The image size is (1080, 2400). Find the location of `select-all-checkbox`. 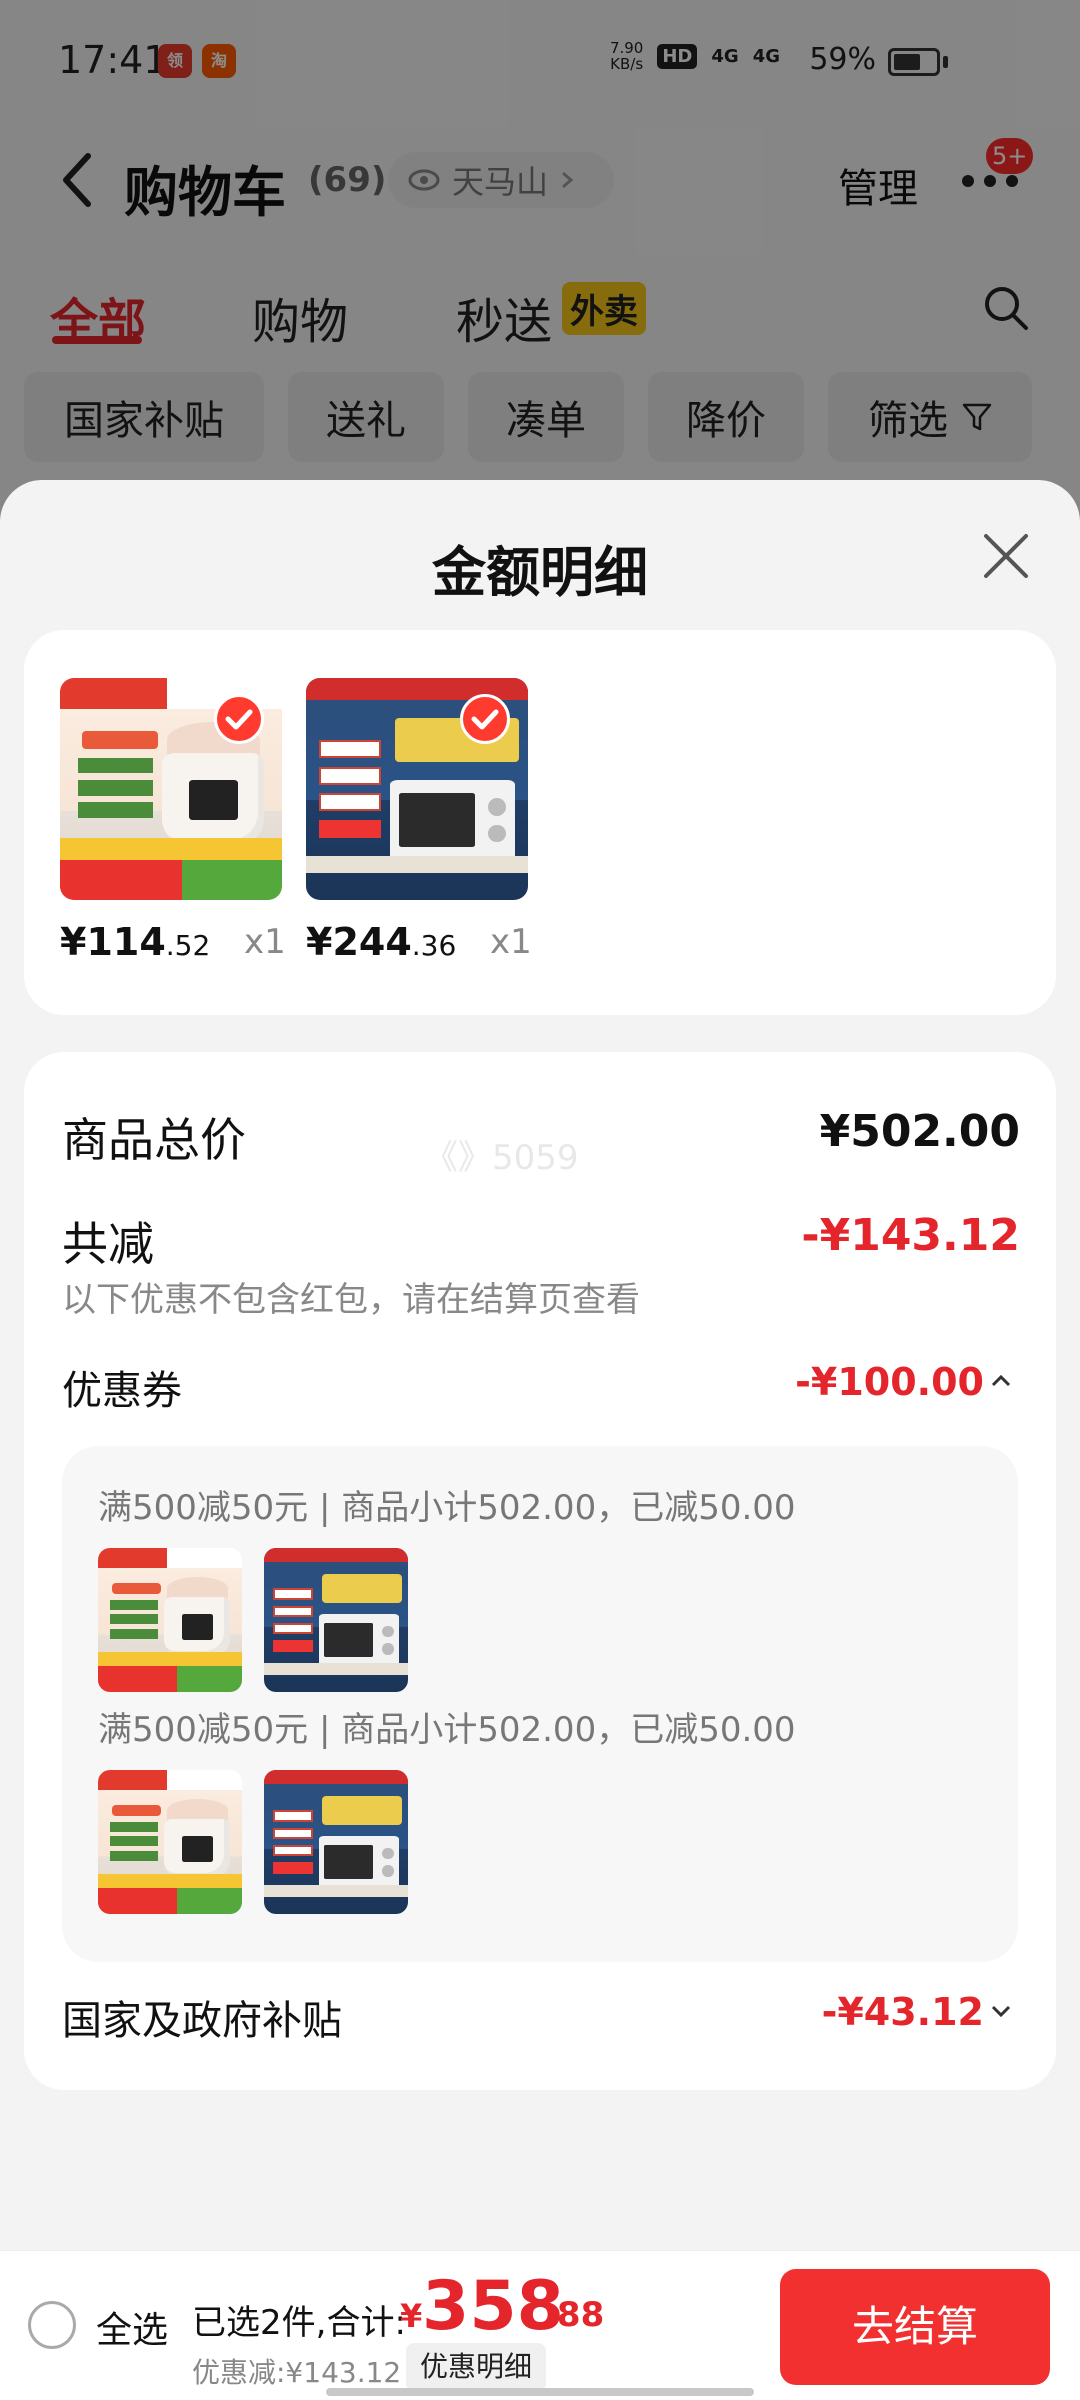

select-all-checkbox is located at coordinates (52, 2325).